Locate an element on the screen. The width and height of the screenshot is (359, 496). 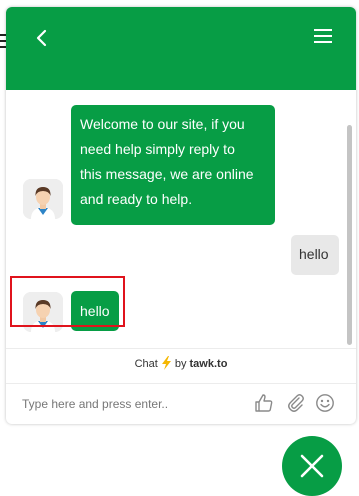
scrollbar-thumb is located at coordinates (349, 235).